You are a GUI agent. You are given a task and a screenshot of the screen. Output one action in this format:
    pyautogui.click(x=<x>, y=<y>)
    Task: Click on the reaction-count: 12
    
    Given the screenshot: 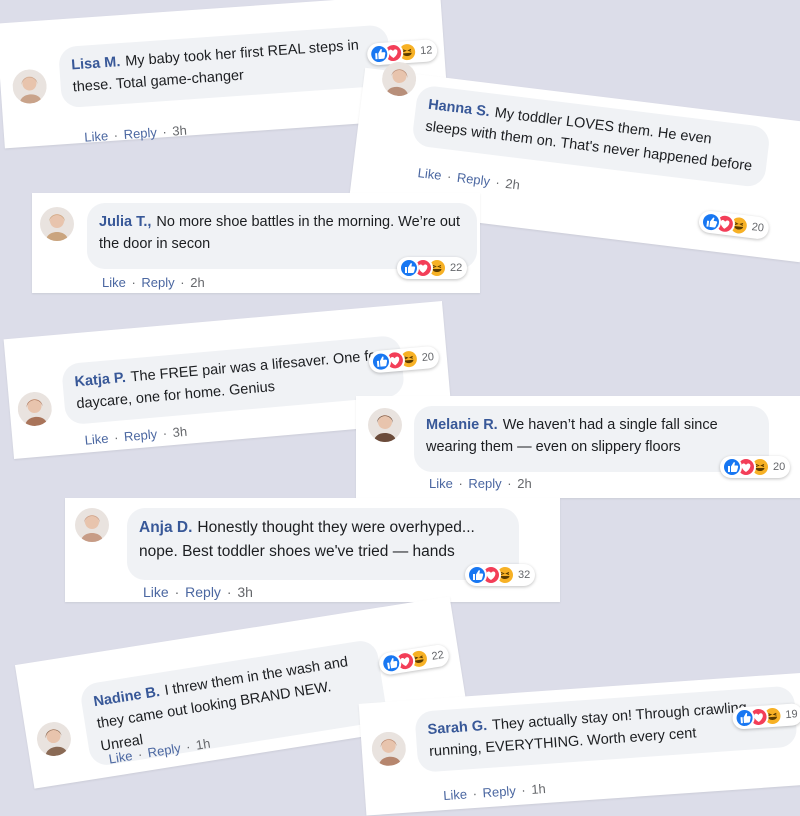 What is the action you would take?
    pyautogui.click(x=426, y=51)
    